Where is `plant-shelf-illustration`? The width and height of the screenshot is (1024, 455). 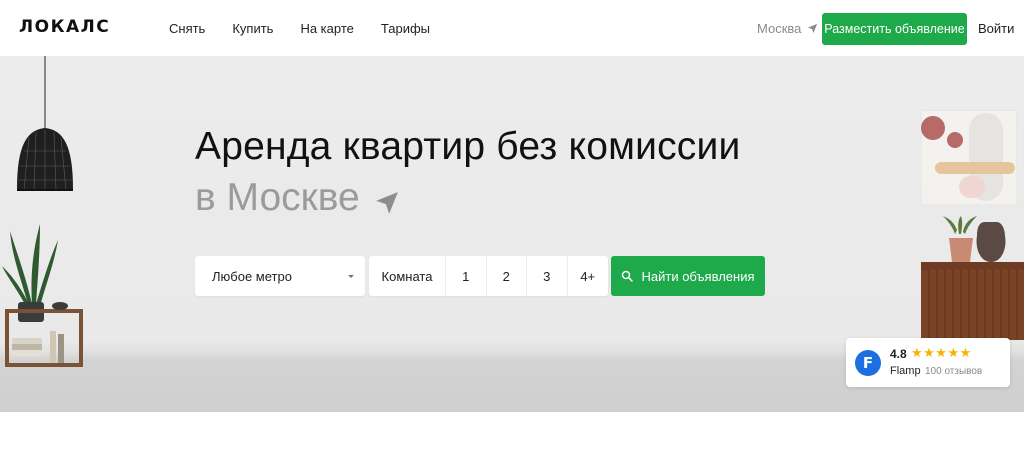 plant-shelf-illustration is located at coordinates (42, 295).